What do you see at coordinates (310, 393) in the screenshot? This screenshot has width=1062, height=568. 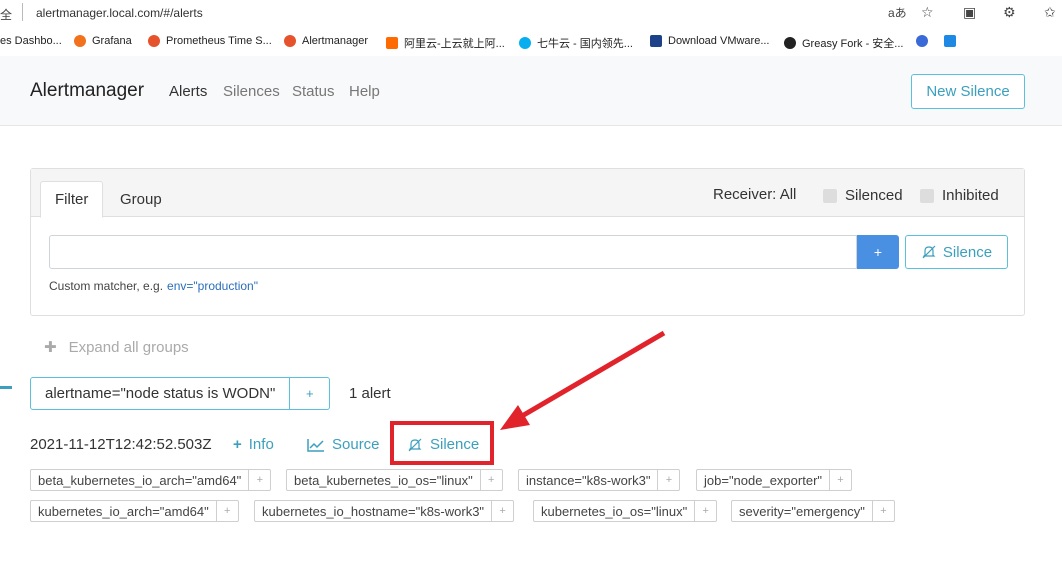 I see `group-label-add-button: +` at bounding box center [310, 393].